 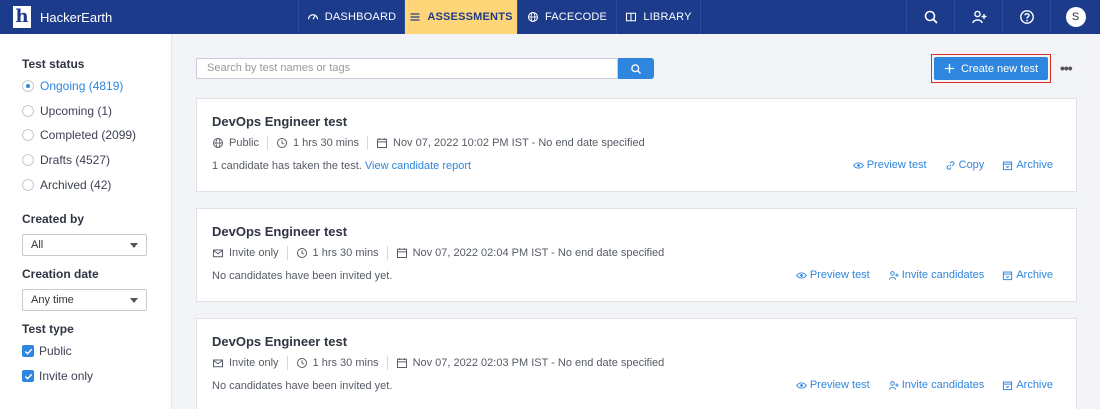 I want to click on creation-date-select: Any time, so click(x=84, y=300).